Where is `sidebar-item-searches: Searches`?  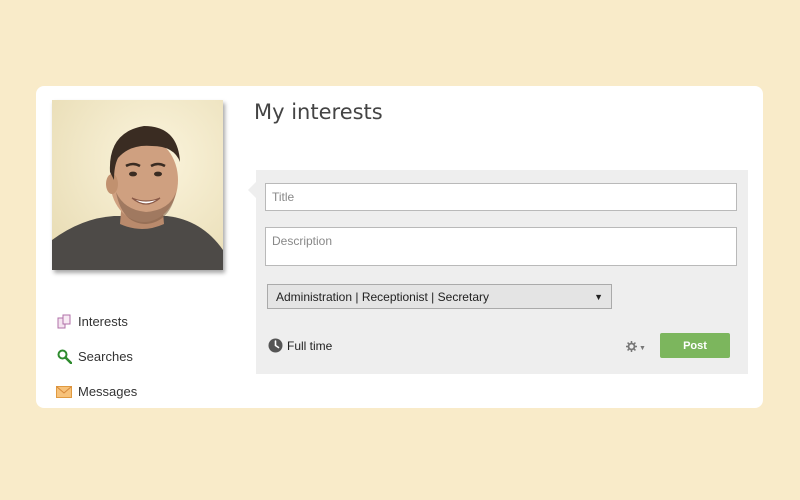
sidebar-item-searches: Searches is located at coordinates (96, 356).